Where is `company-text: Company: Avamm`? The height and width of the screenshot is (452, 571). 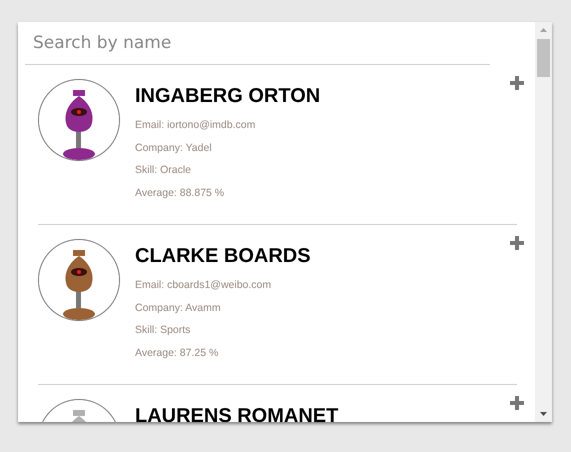 company-text: Company: Avamm is located at coordinates (178, 308).